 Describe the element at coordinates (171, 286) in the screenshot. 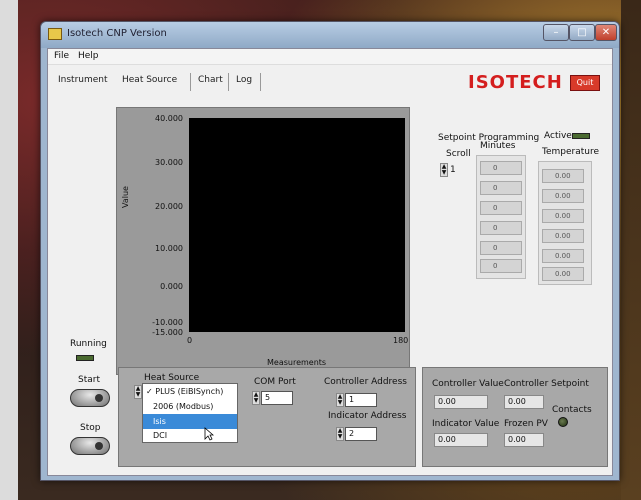

I see `y-tick-label: 0.000` at that location.